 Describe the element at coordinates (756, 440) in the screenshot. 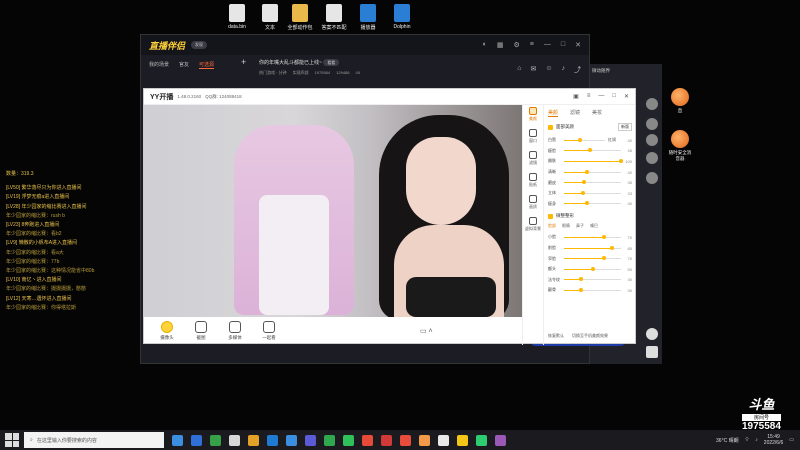

I see `volume-icon: ♪` at that location.